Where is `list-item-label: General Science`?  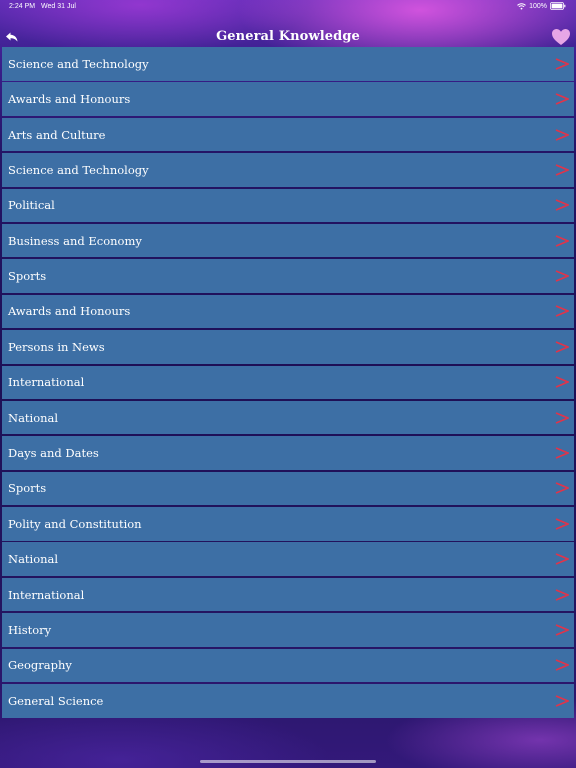 list-item-label: General Science is located at coordinates (56, 700).